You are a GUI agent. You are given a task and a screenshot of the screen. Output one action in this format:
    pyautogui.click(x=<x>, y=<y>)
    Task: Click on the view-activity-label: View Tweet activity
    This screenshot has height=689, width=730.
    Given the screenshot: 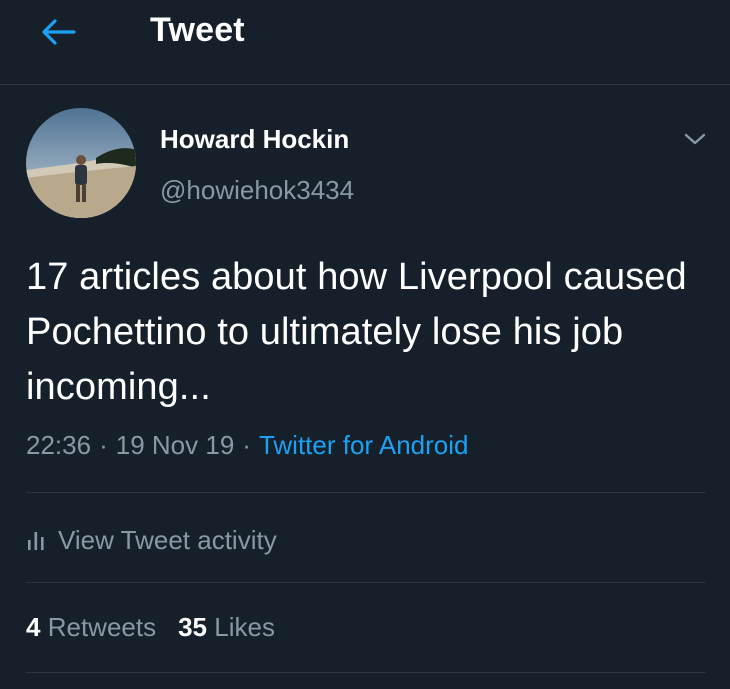 What is the action you would take?
    pyautogui.click(x=167, y=539)
    